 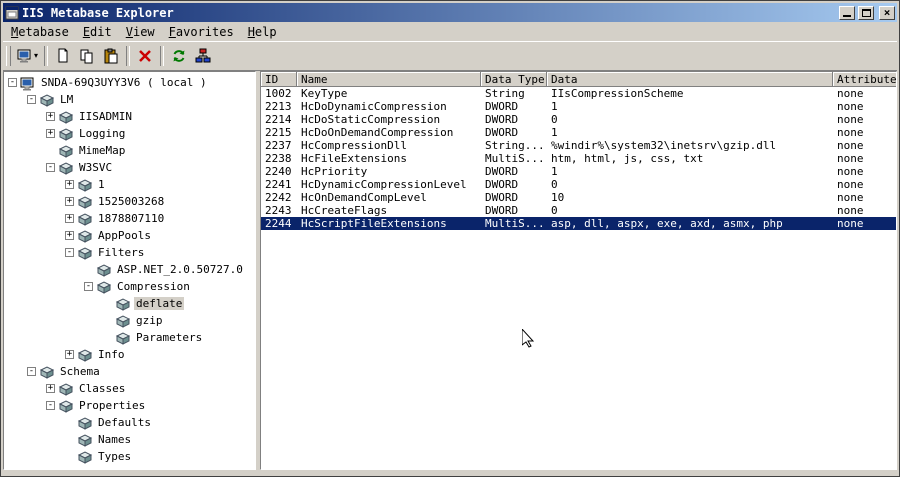 What do you see at coordinates (514, 79) in the screenshot?
I see `column-header-data-type: Data Type` at bounding box center [514, 79].